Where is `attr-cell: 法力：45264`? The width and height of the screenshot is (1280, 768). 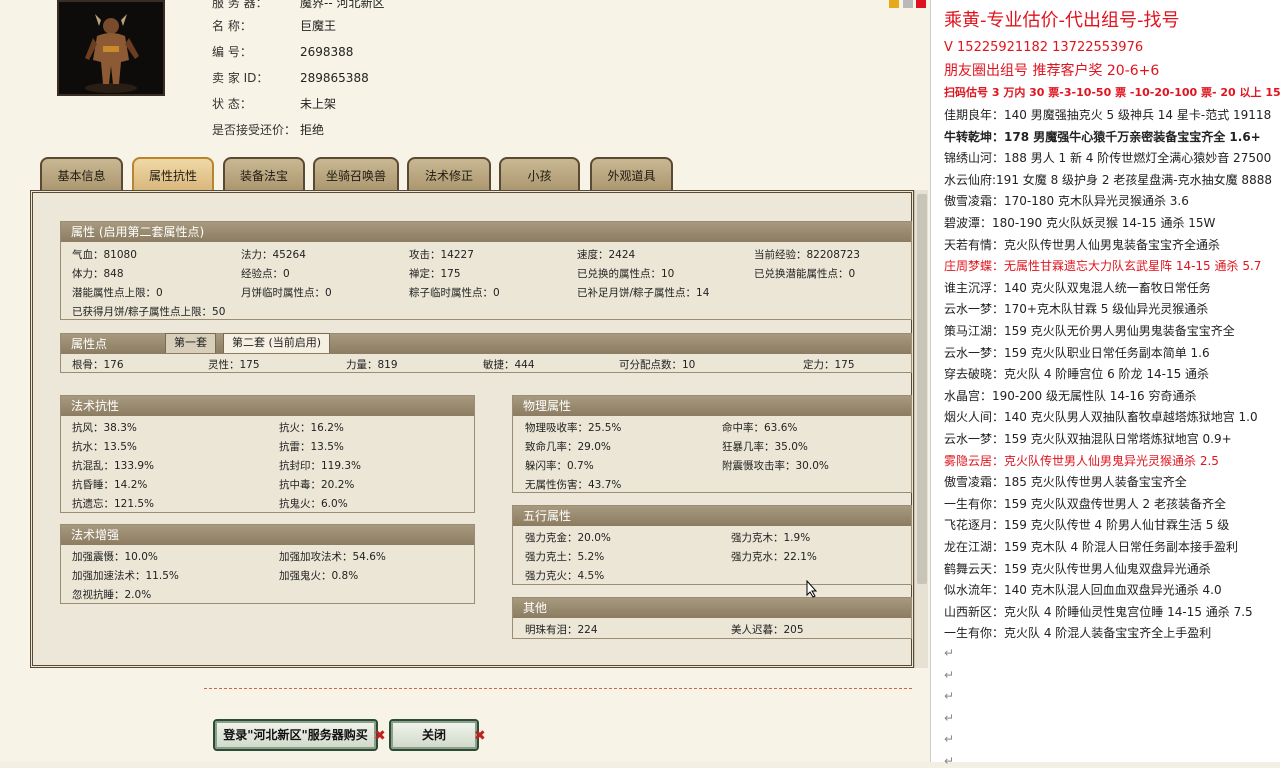 attr-cell: 法力：45264 is located at coordinates (273, 255).